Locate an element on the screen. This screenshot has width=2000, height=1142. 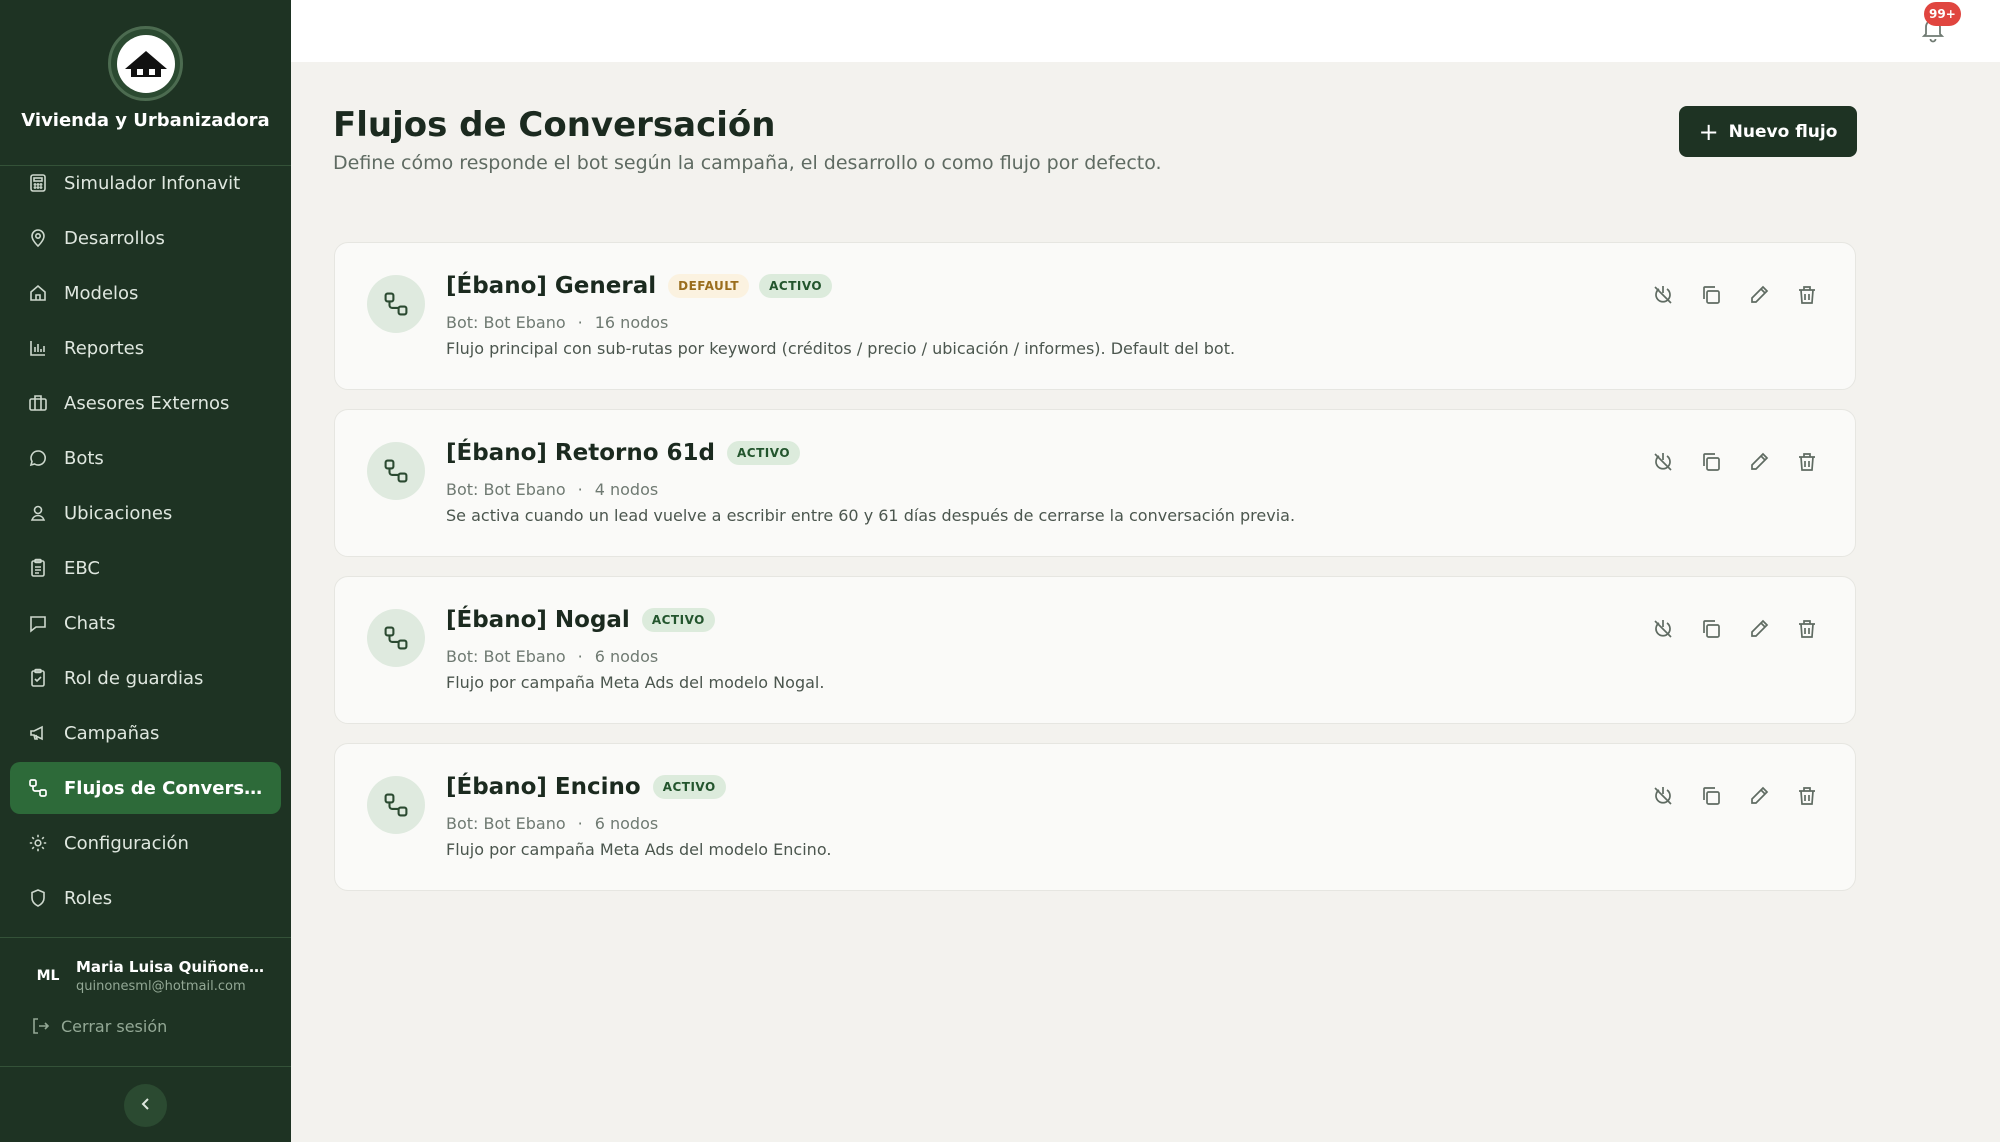
flow-title: [Ébano] General is located at coordinates (551, 286).